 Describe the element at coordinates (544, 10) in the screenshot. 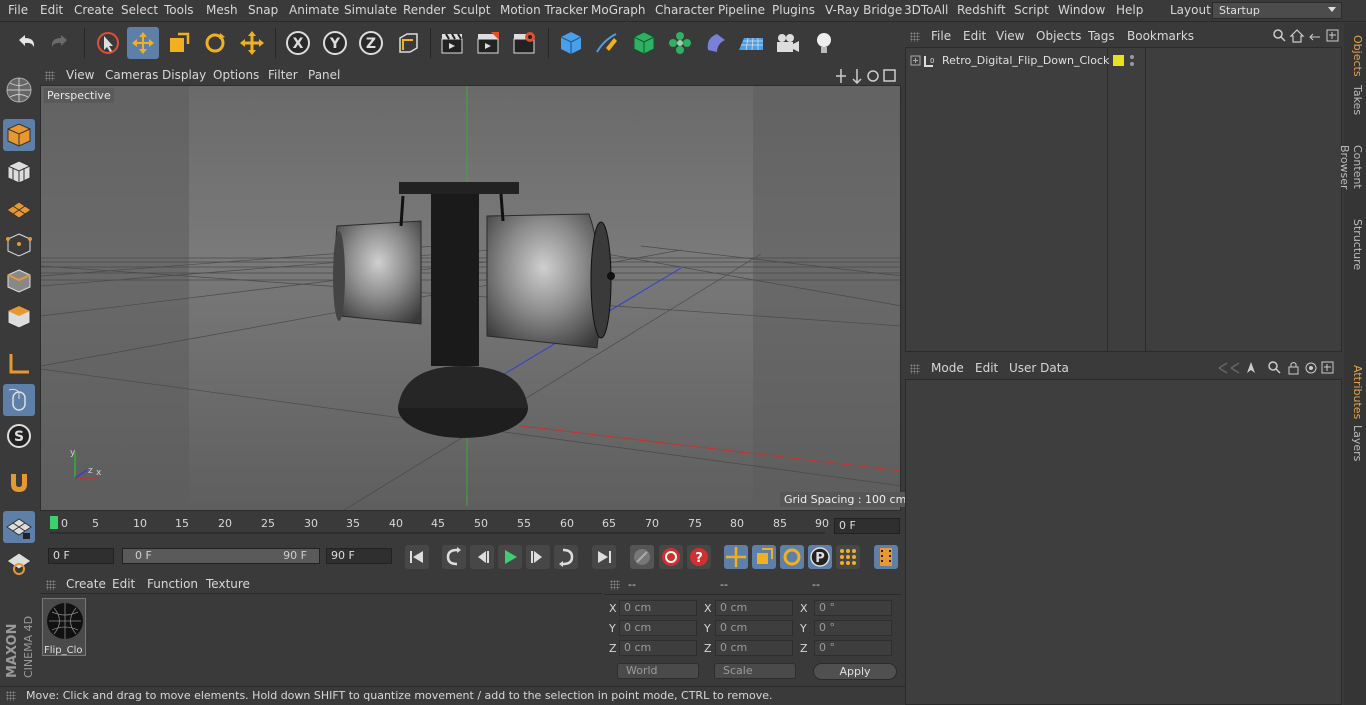

I see `menu-motion-tracker: Motion Tracker` at that location.